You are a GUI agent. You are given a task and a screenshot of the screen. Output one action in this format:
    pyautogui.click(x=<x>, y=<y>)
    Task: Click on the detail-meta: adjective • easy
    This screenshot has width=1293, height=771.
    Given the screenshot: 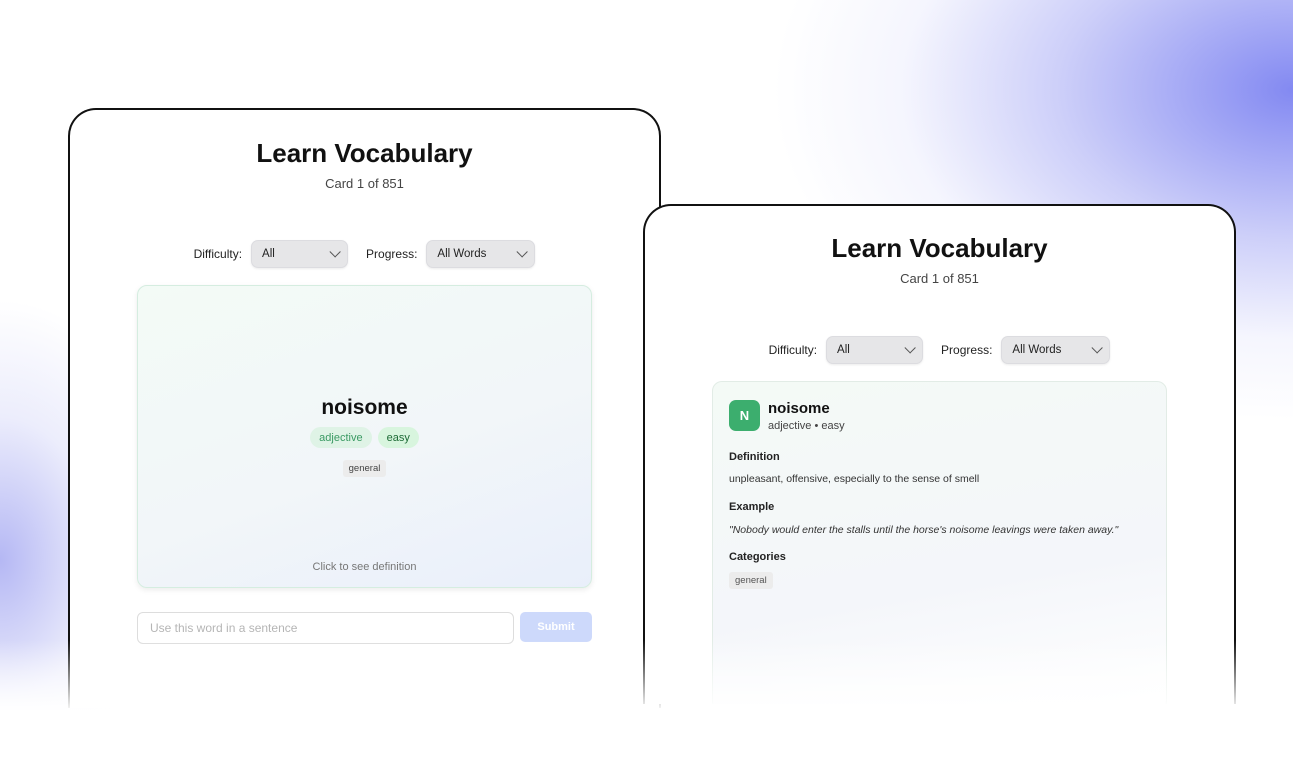 What is the action you would take?
    pyautogui.click(x=806, y=426)
    